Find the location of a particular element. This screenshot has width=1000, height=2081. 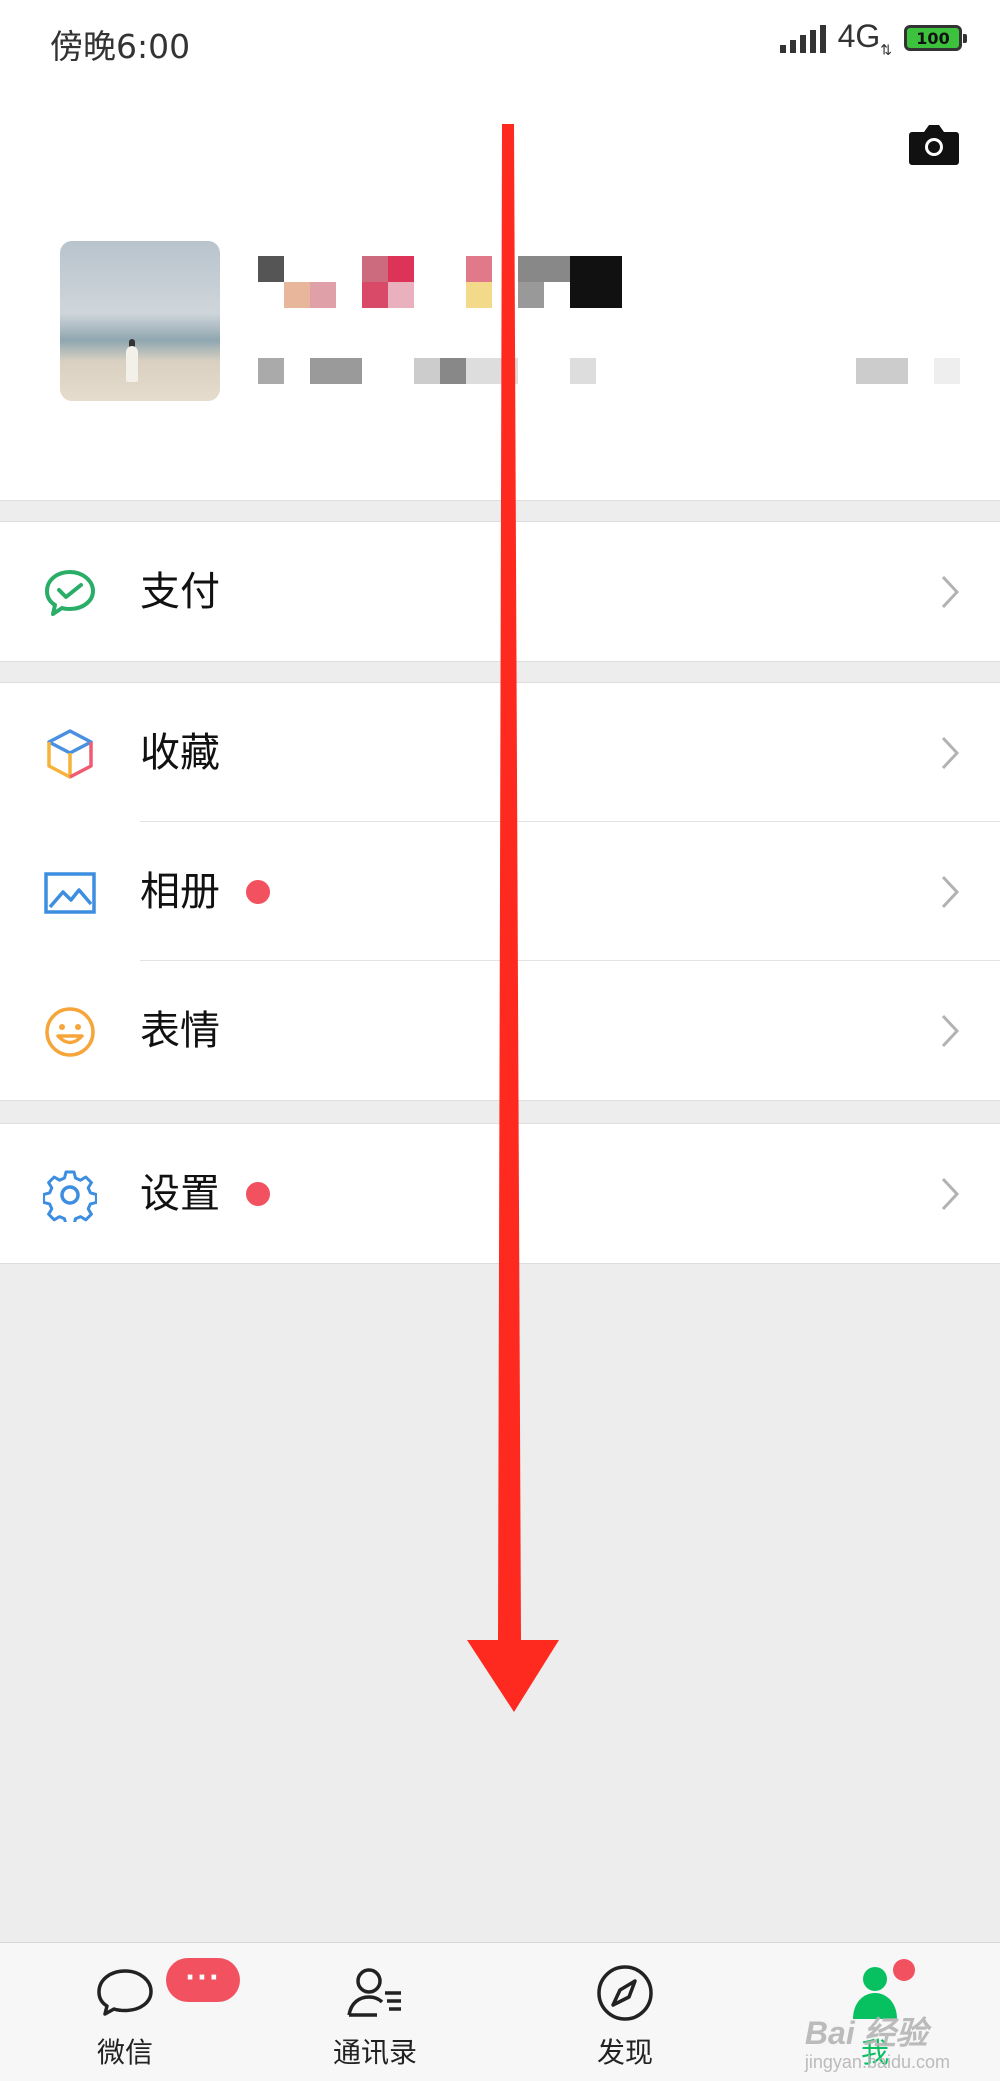

status-time: 傍晚6:00 is located at coordinates (120, 46).